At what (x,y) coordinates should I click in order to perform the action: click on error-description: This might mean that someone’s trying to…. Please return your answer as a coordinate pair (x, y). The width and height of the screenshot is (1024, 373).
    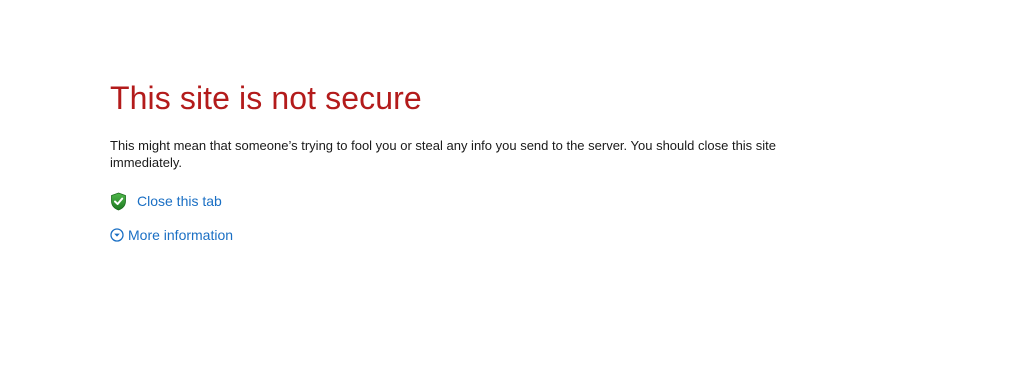
    Looking at the image, I should click on (443, 154).